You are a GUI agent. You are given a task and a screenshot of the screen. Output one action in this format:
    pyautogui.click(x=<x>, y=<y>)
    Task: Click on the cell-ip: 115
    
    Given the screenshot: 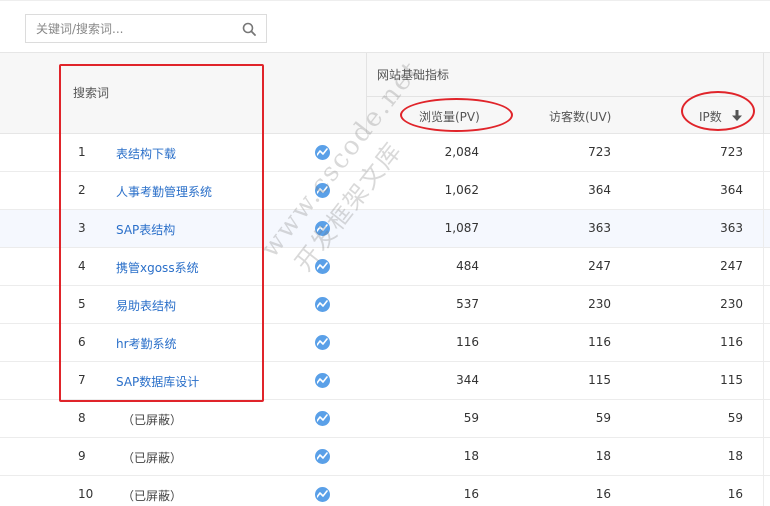 What is the action you would take?
    pyautogui.click(x=731, y=380)
    